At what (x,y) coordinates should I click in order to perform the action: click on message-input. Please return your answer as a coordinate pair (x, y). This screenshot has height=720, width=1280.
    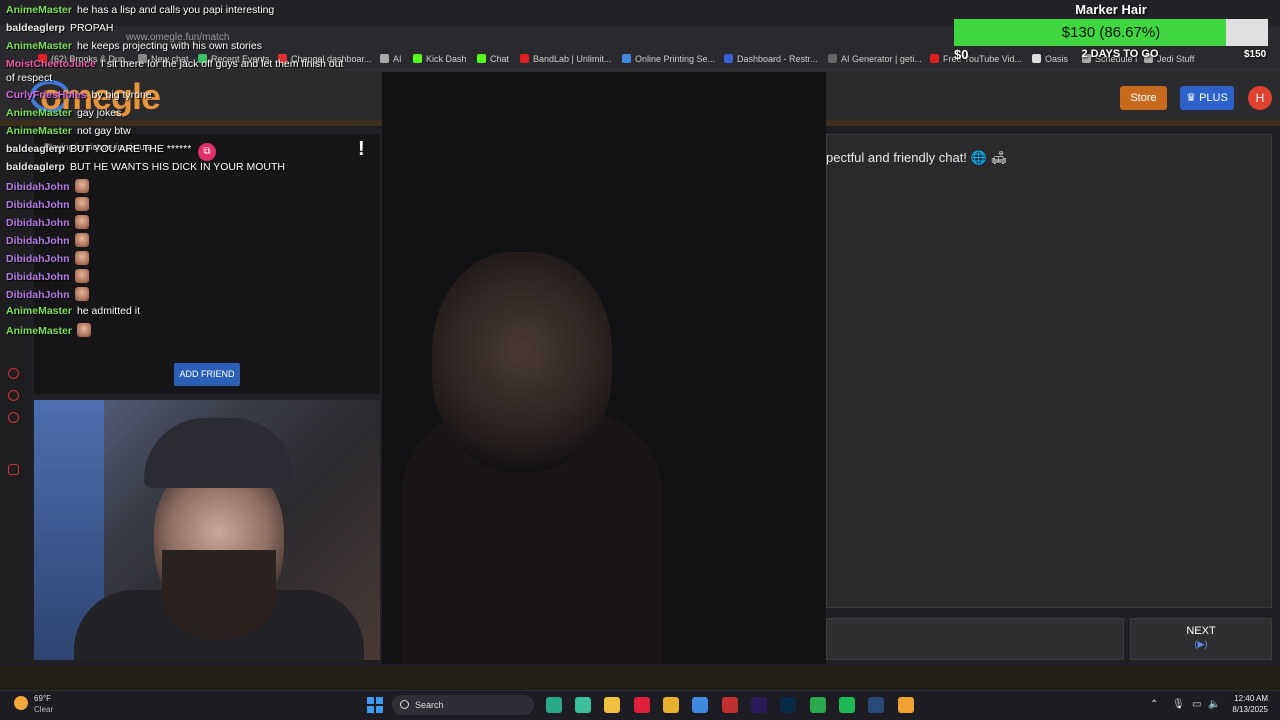
    Looking at the image, I should click on (975, 639).